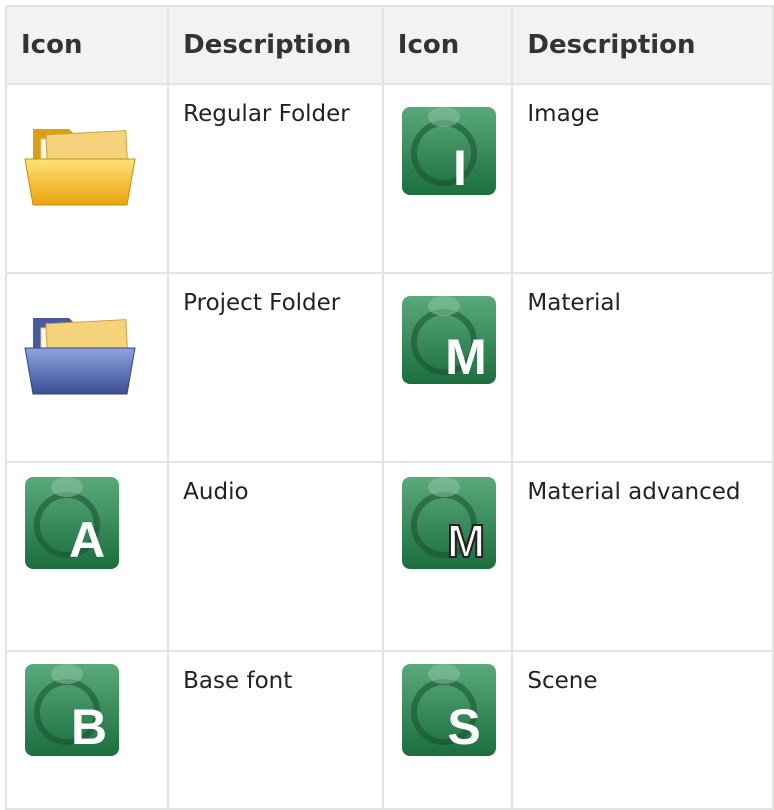 The image size is (774, 810). What do you see at coordinates (275, 367) in the screenshot?
I see `description-cell: Project Folder` at bounding box center [275, 367].